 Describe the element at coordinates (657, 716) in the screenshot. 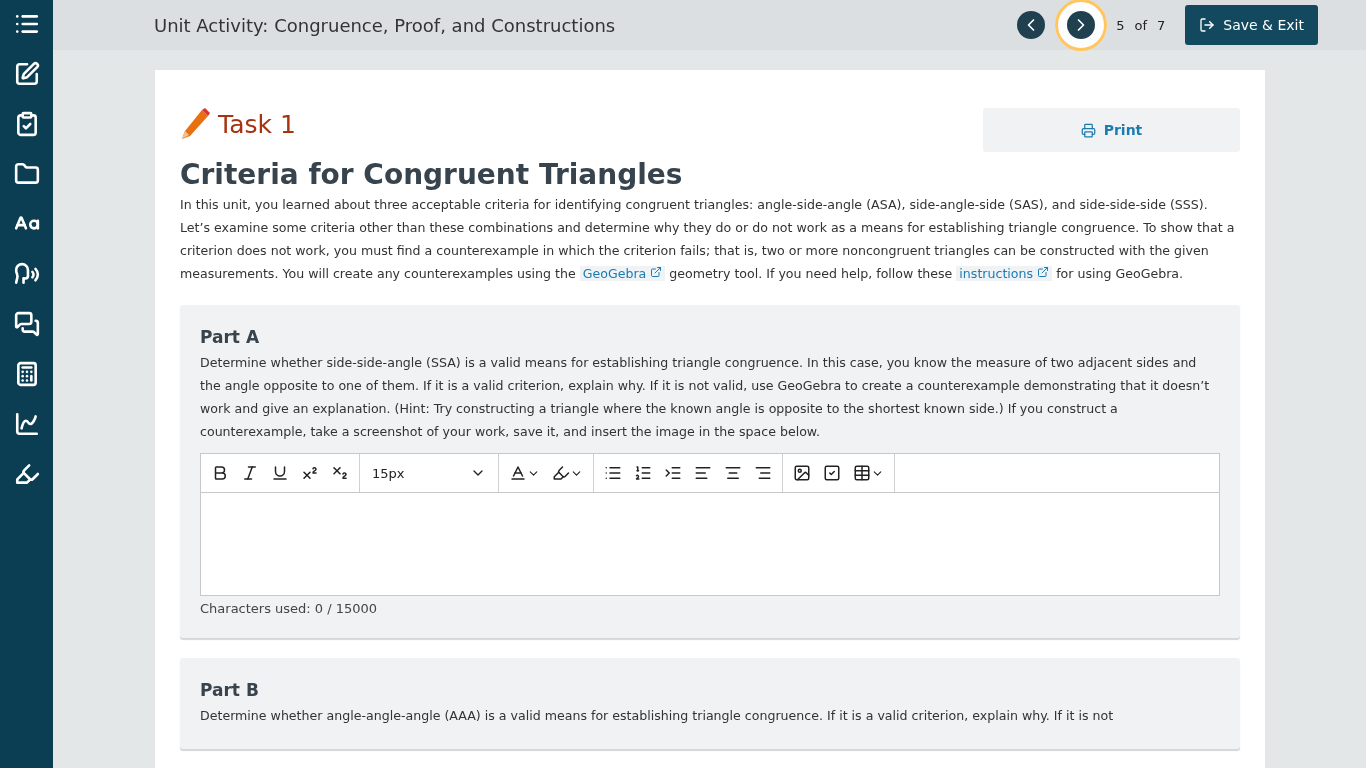

I see `part-prompt: Determine whether angle-angle-angle (AAA) is a valid means for establishing triangle congruence. If it is a valid criterion, explain why. If it is not` at that location.